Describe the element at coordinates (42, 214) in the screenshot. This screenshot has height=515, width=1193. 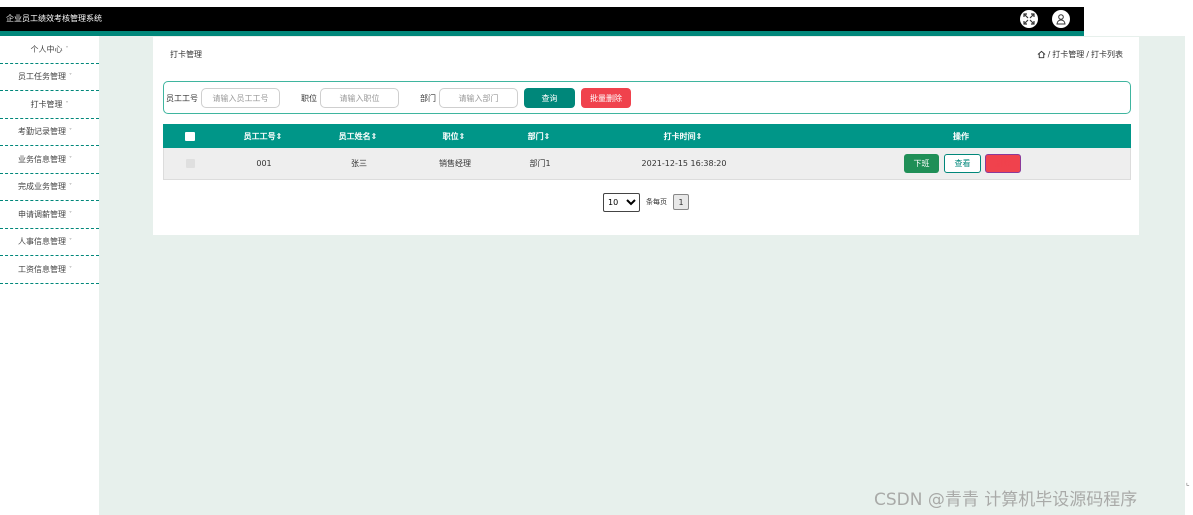
I see `sidebar-item-label: 申请调薪管理` at that location.